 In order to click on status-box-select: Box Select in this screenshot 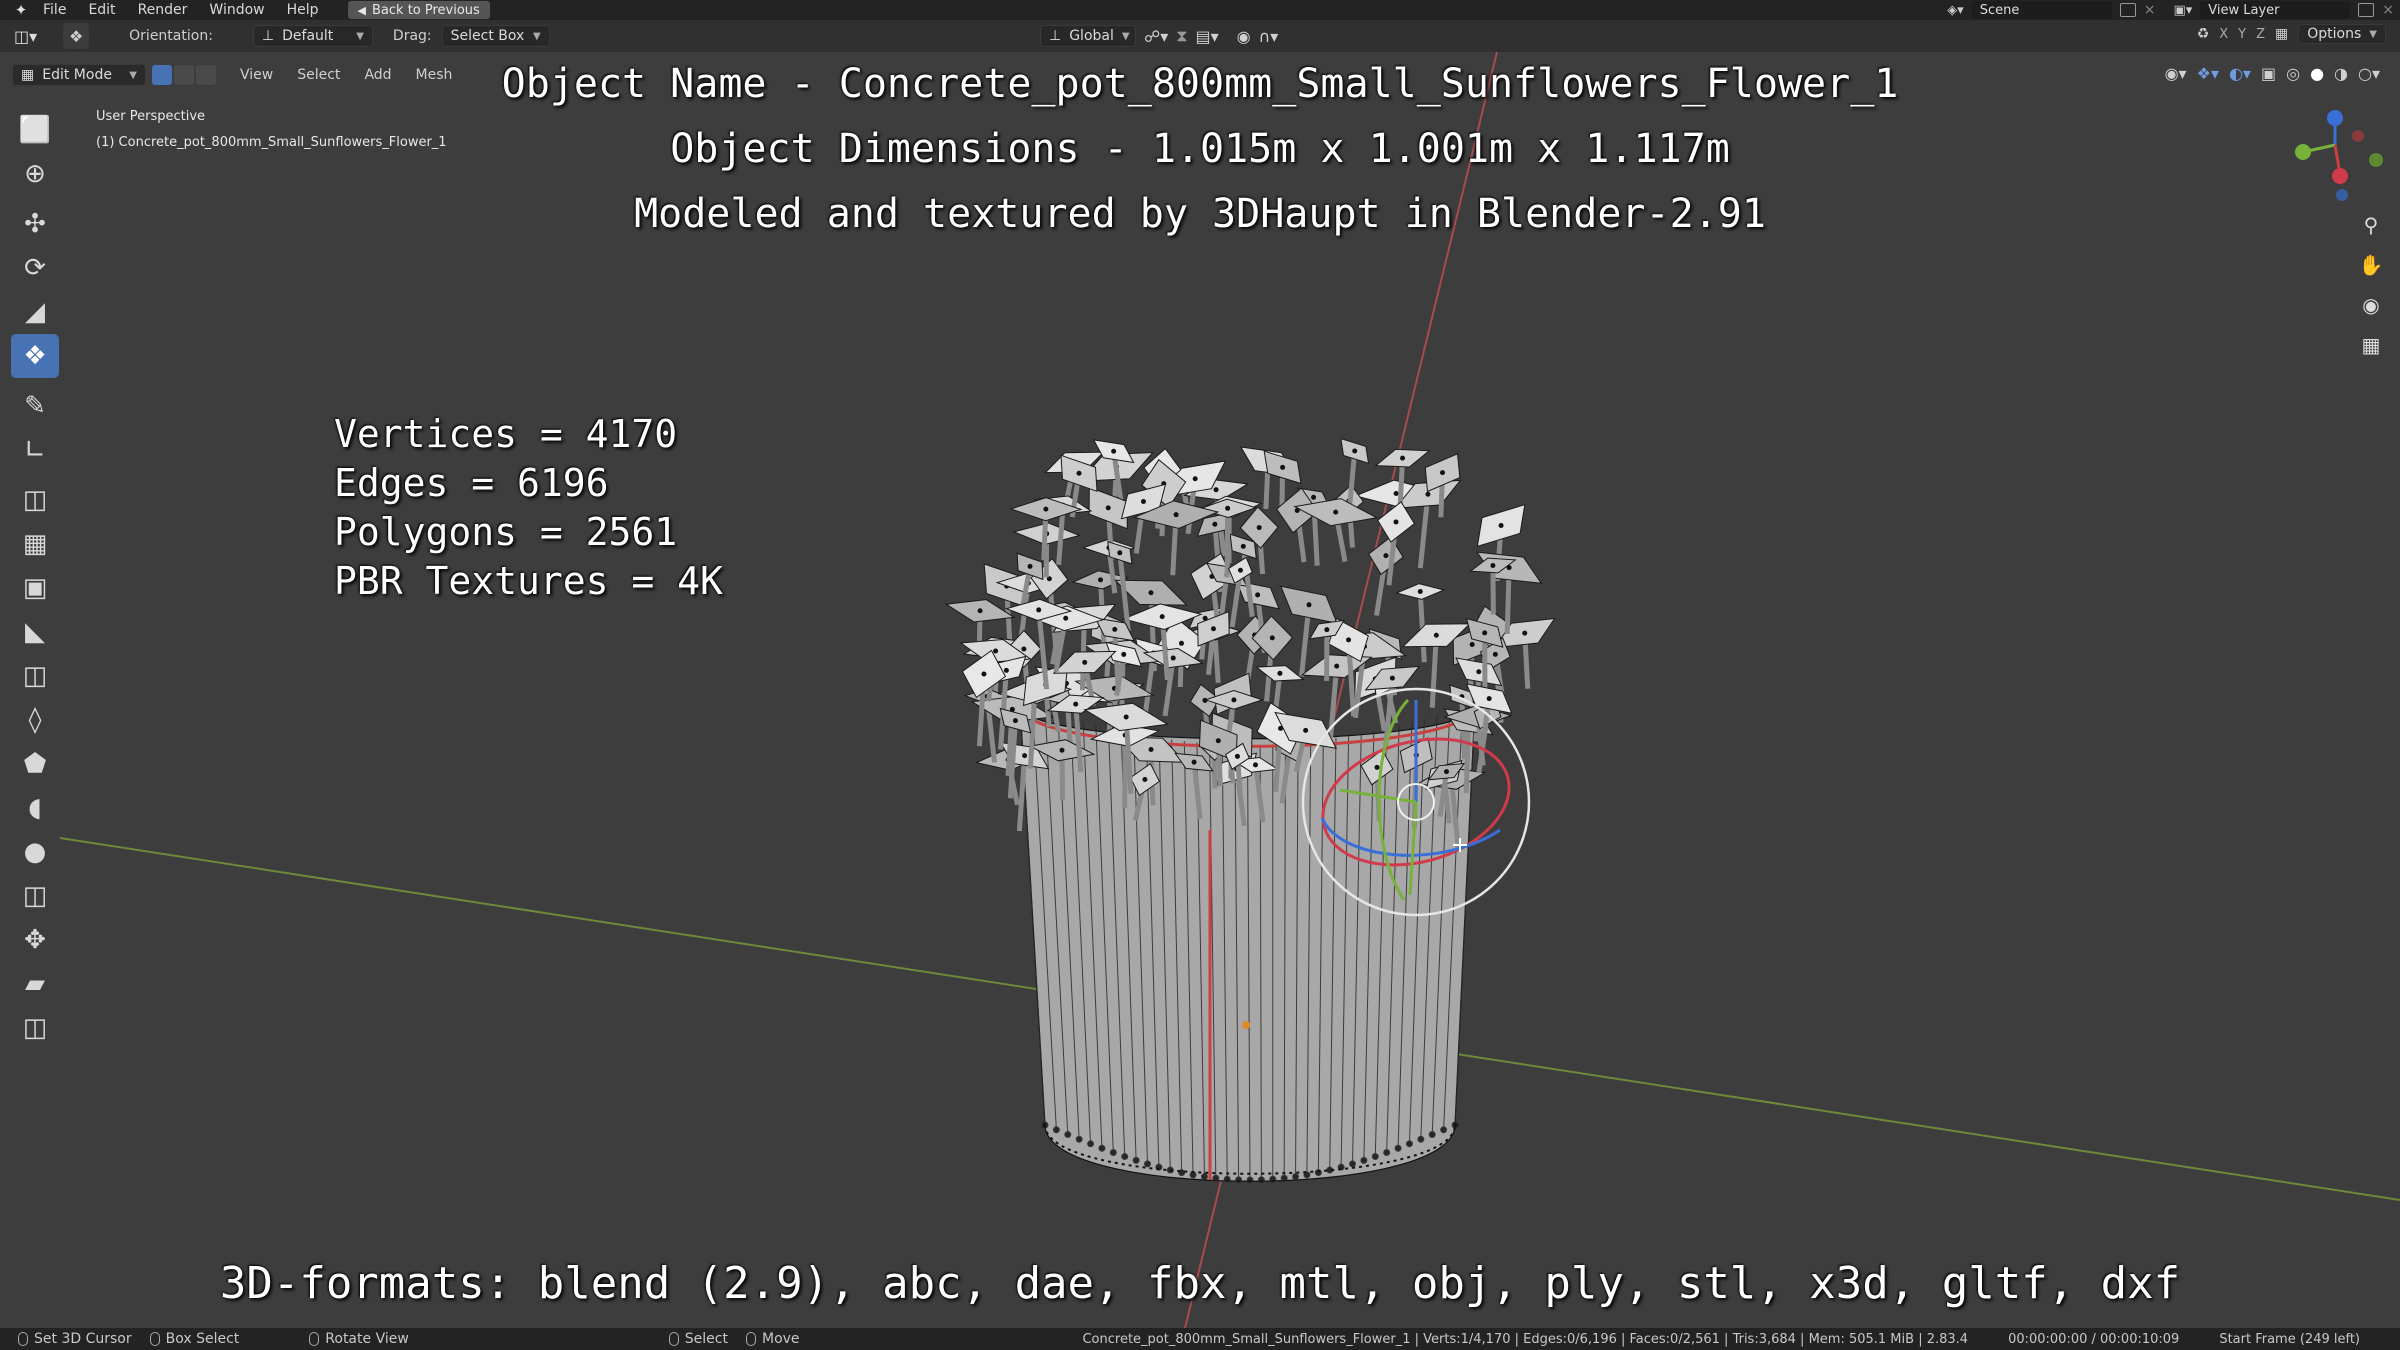, I will do `click(194, 1339)`.